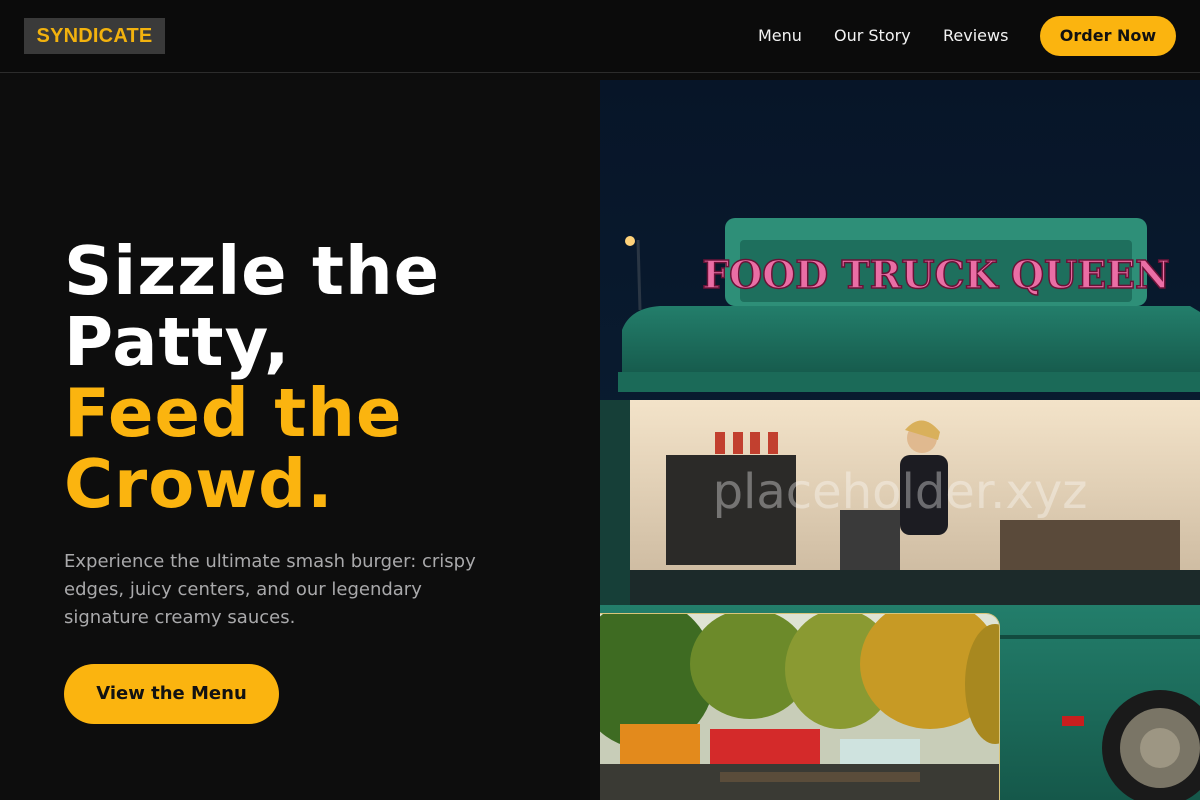  What do you see at coordinates (94, 36) in the screenshot?
I see `brand-logo: SYNDICATE` at bounding box center [94, 36].